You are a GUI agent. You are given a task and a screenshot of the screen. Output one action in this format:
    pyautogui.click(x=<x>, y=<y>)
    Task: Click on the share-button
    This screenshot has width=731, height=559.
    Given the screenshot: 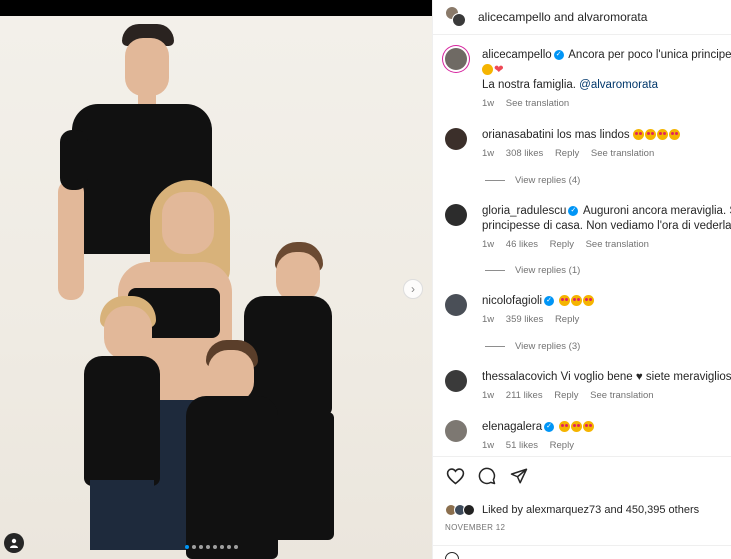 What is the action you would take?
    pyautogui.click(x=519, y=476)
    